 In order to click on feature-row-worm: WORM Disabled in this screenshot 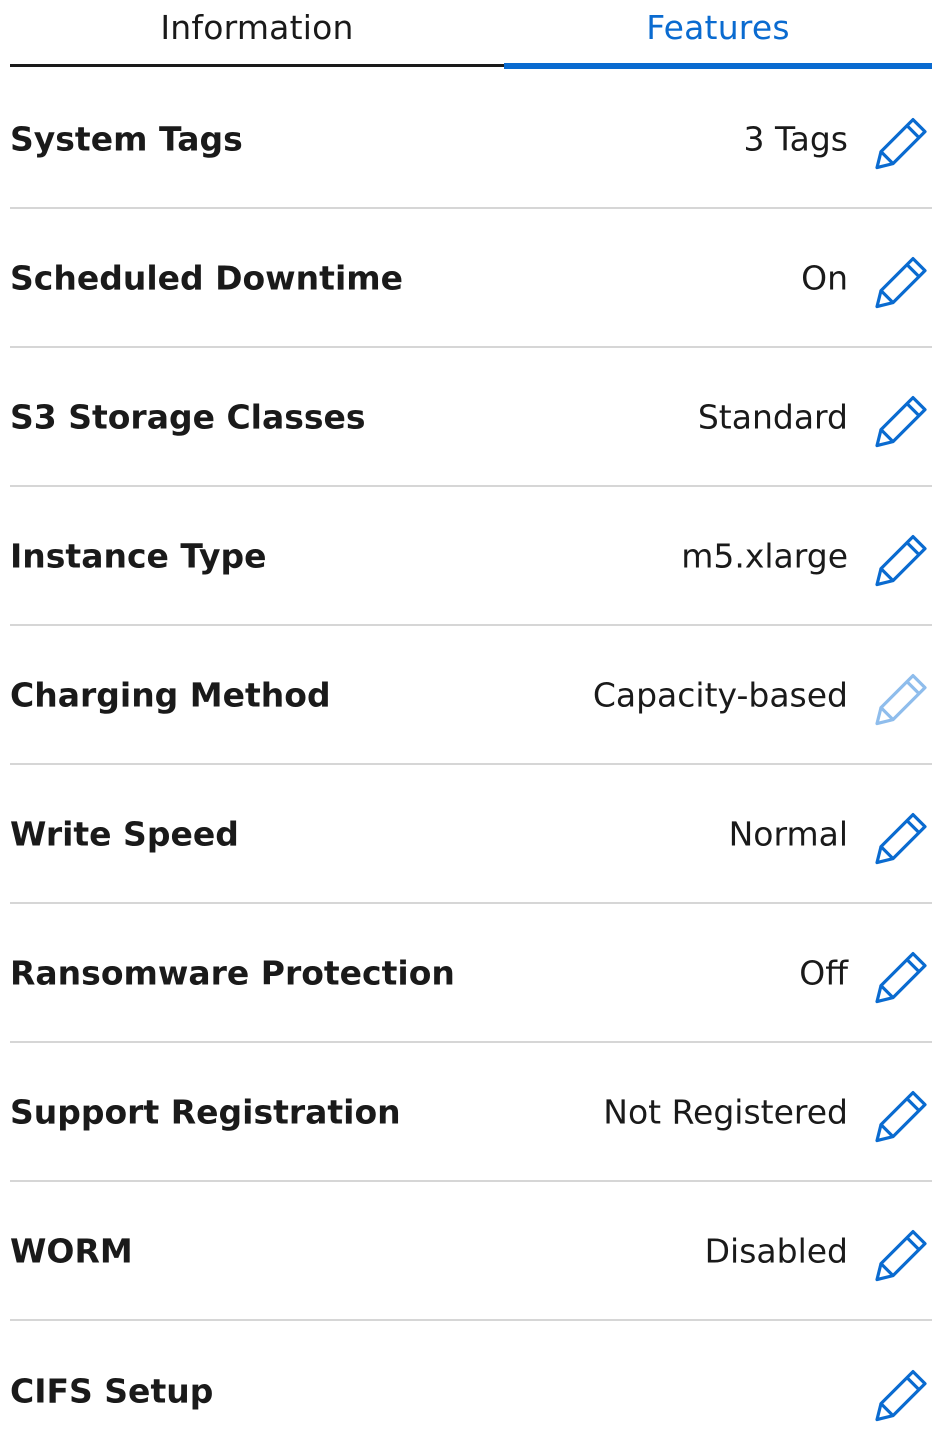, I will do `click(471, 1251)`.